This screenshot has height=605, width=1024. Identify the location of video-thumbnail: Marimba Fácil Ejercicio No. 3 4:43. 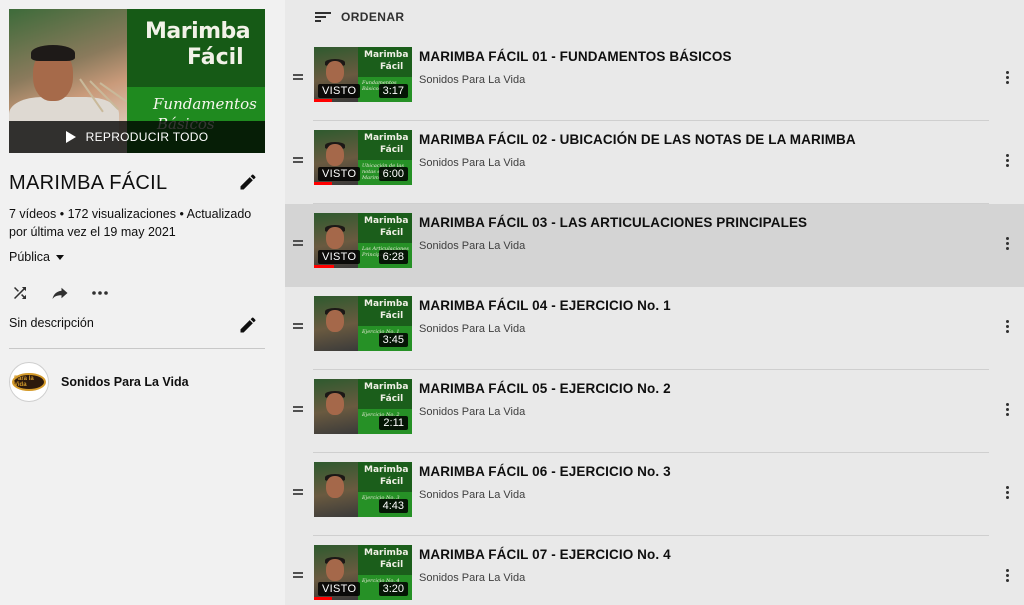
(363, 489).